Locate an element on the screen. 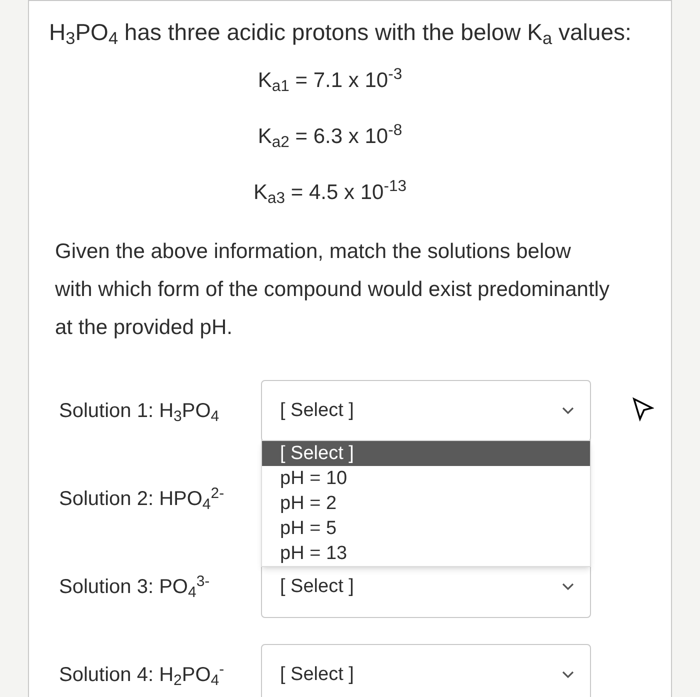 This screenshot has width=700, height=697. dropdown-option: pH = 2 is located at coordinates (426, 503).